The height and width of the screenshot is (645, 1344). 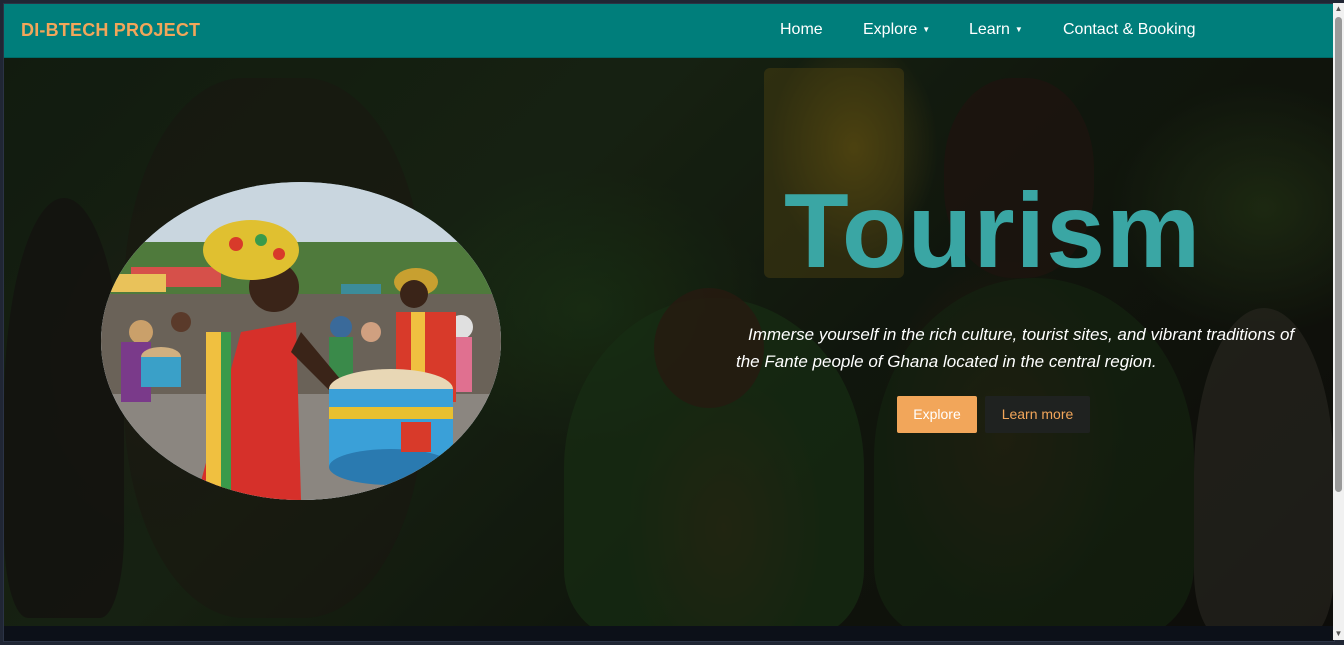 I want to click on brand-logo: DI-BTECH PROJECT, so click(x=110, y=30).